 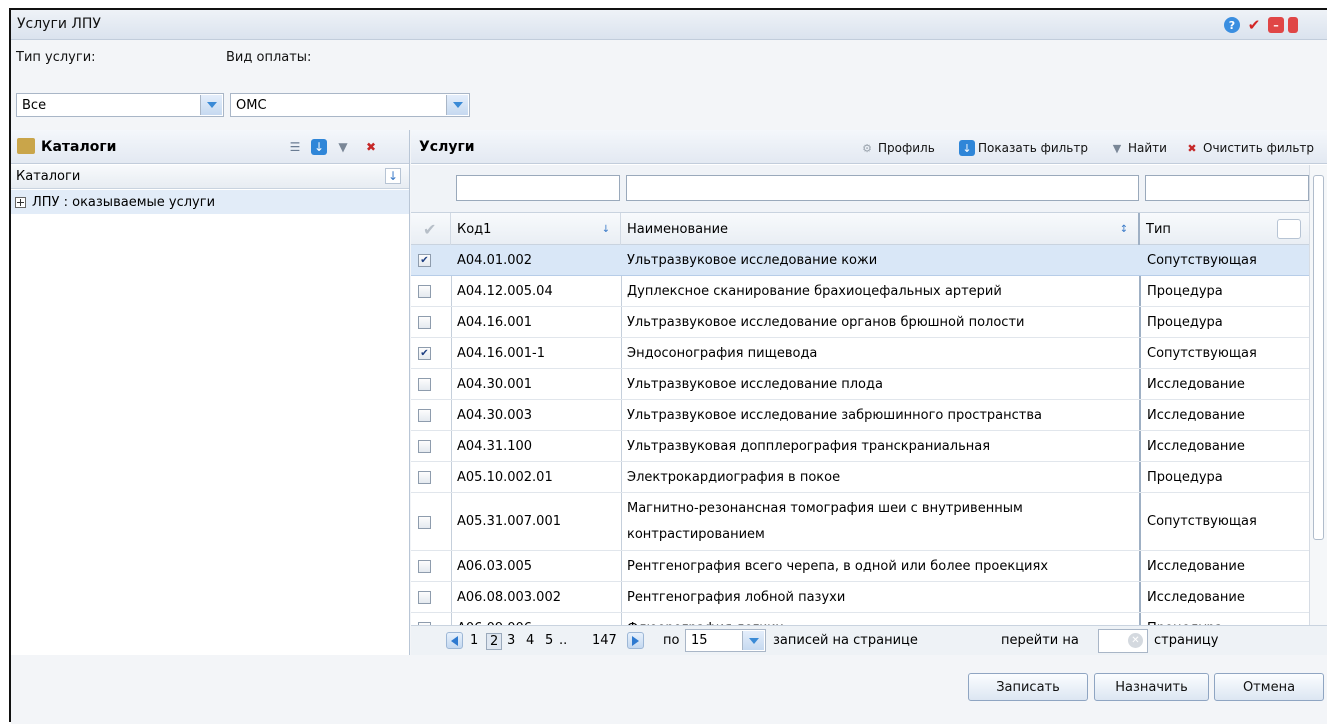 I want to click on expand-icon, so click(x=20, y=202).